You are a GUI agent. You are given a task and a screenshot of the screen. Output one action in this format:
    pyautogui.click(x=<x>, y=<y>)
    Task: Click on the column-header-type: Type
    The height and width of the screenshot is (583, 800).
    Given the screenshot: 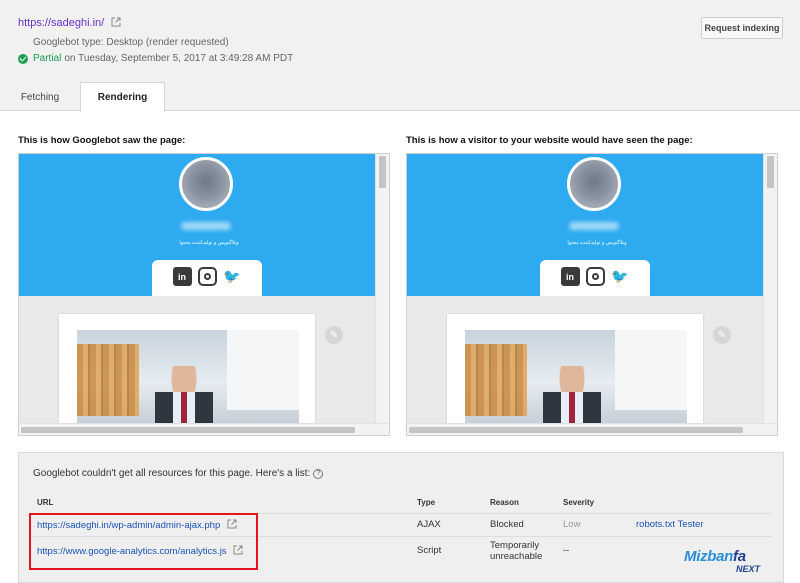 What is the action you would take?
    pyautogui.click(x=426, y=502)
    